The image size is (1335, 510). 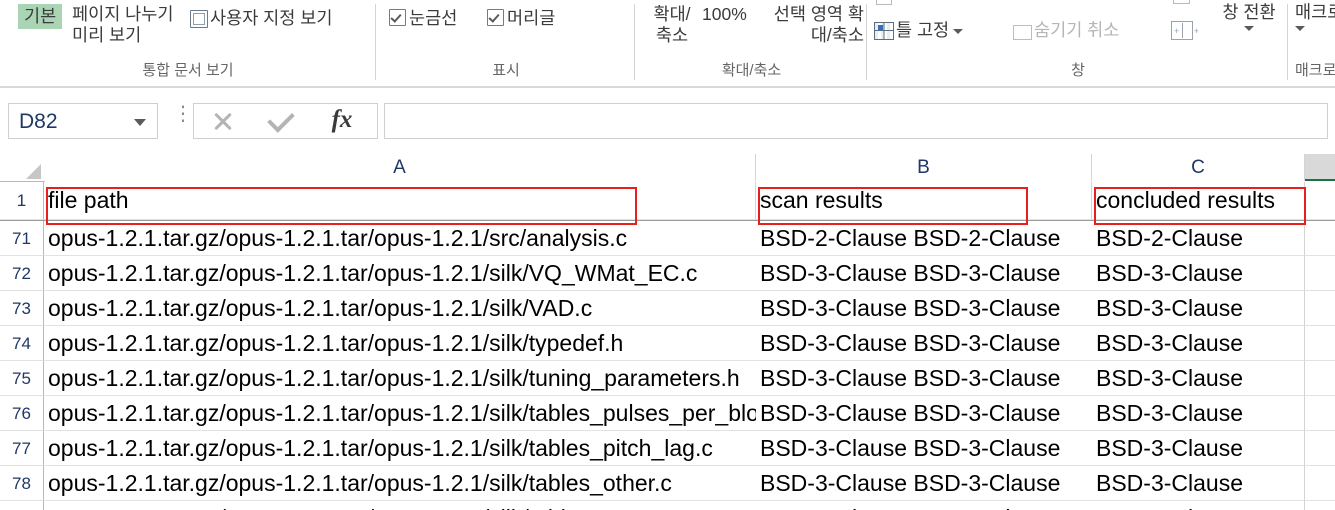 I want to click on freeze-panes-label: 틀 고정, so click(x=923, y=30).